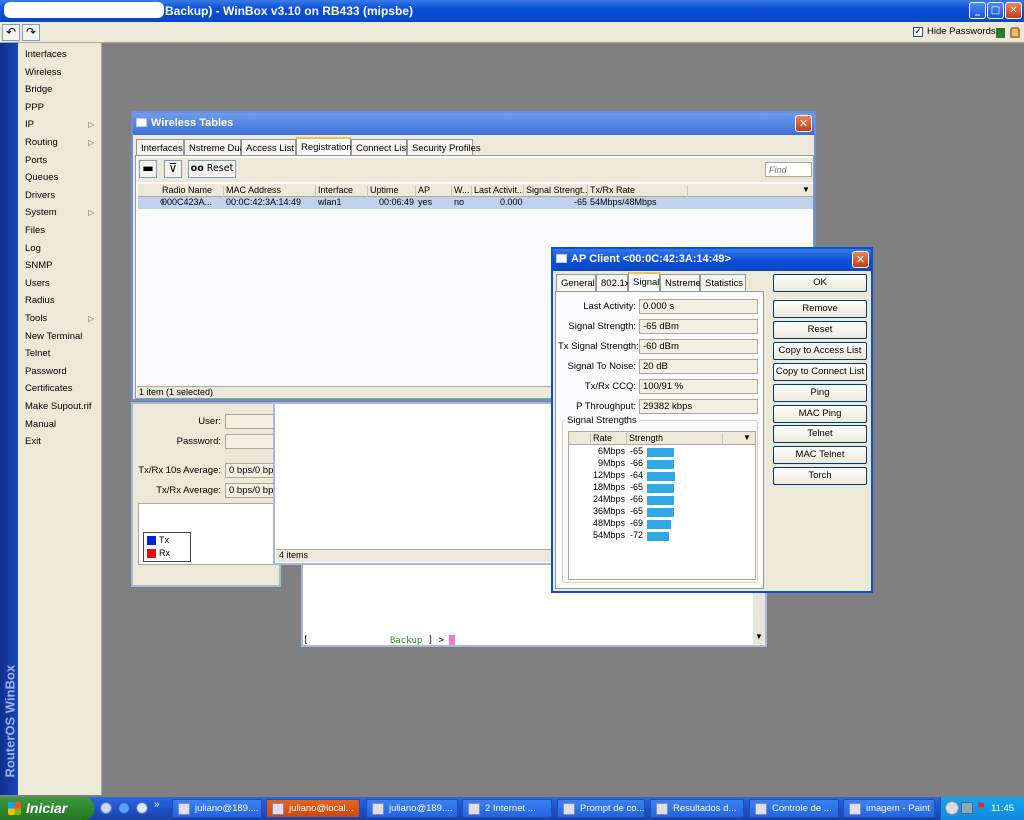 Image resolution: width=1024 pixels, height=820 pixels. What do you see at coordinates (38, 89) in the screenshot?
I see `menu-item-bridge: Bridge` at bounding box center [38, 89].